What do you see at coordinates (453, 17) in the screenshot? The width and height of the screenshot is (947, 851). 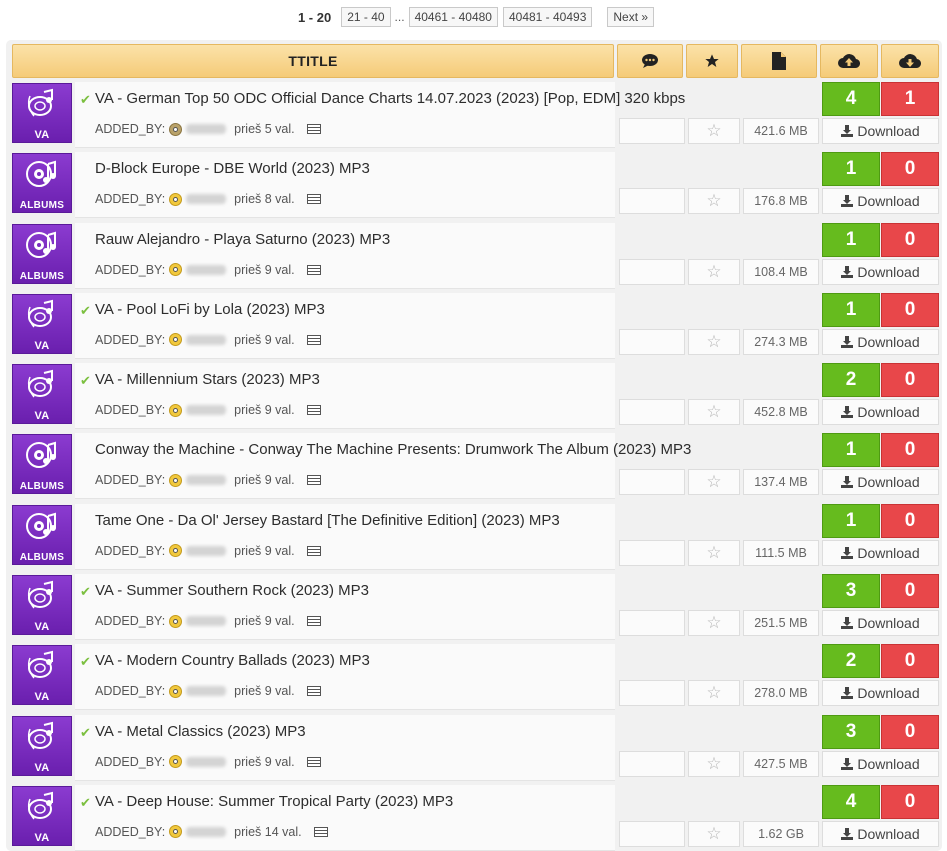 I see `page-link: 40461 - 40480` at bounding box center [453, 17].